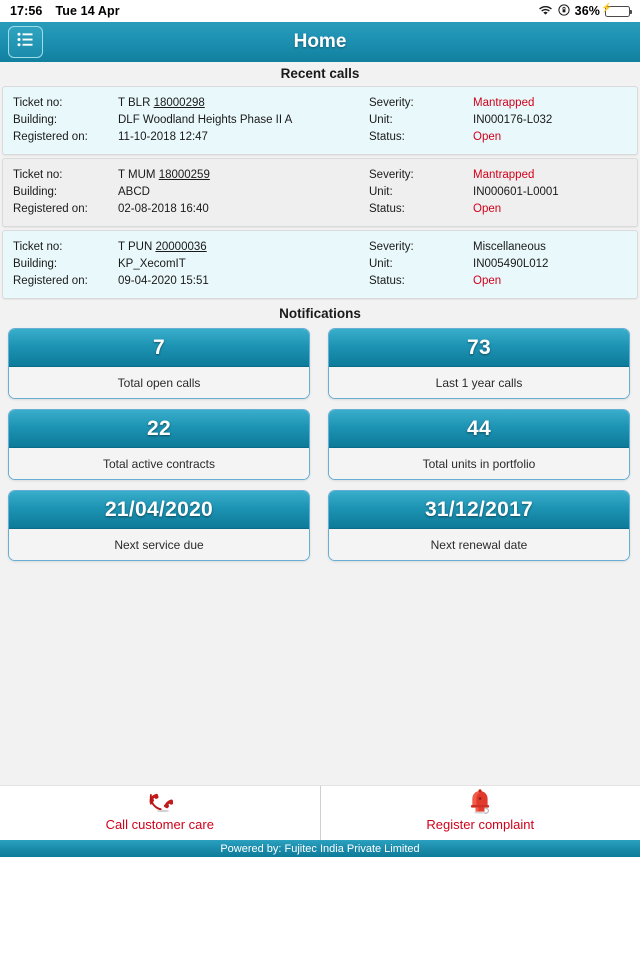 The height and width of the screenshot is (960, 640). I want to click on severity-line: Severity: Miscellaneous, so click(503, 247).